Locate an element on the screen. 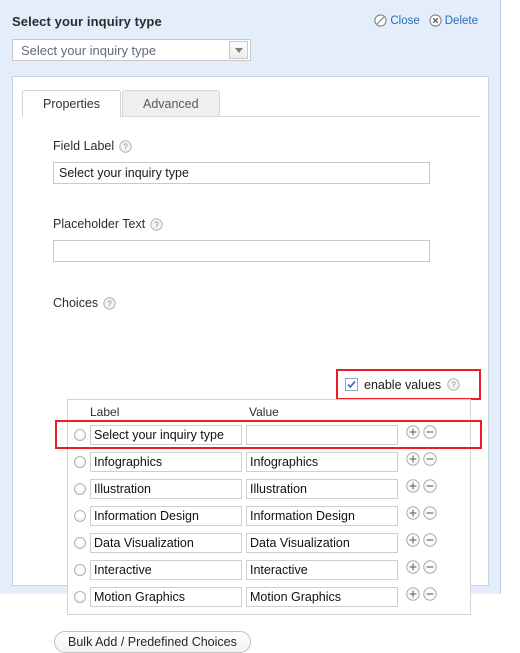  field-label-caption: Field Label ? is located at coordinates (241, 146).